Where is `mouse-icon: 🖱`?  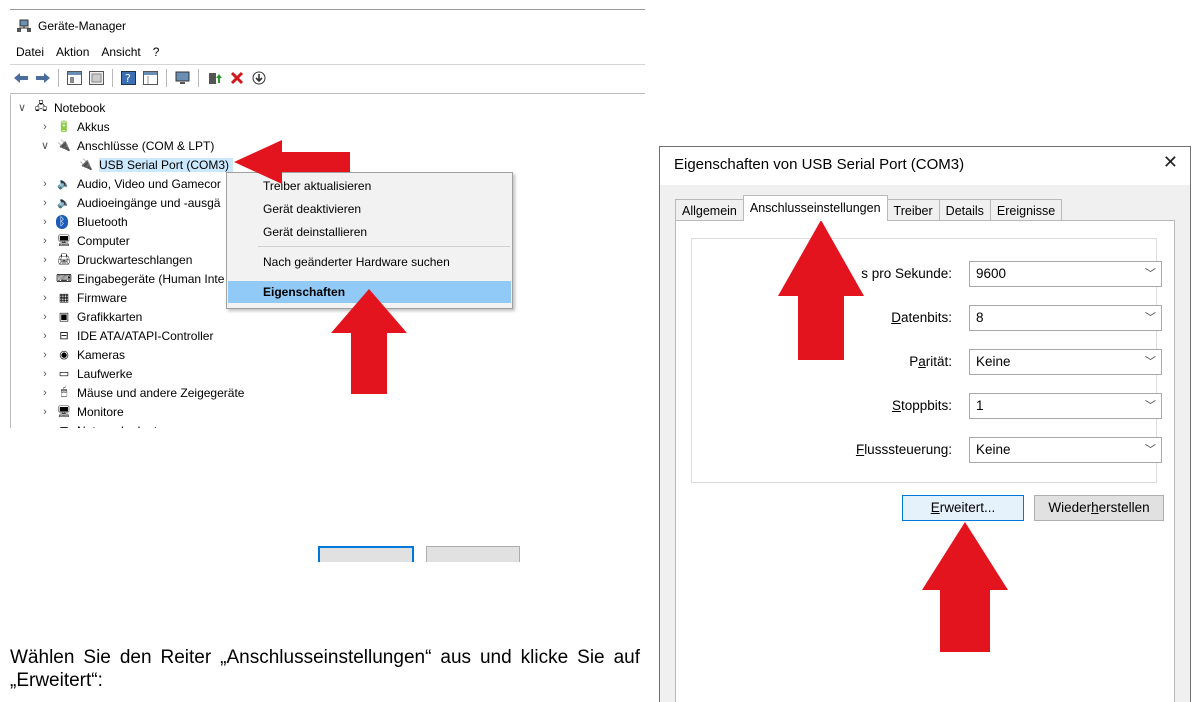 mouse-icon: 🖱 is located at coordinates (64, 392).